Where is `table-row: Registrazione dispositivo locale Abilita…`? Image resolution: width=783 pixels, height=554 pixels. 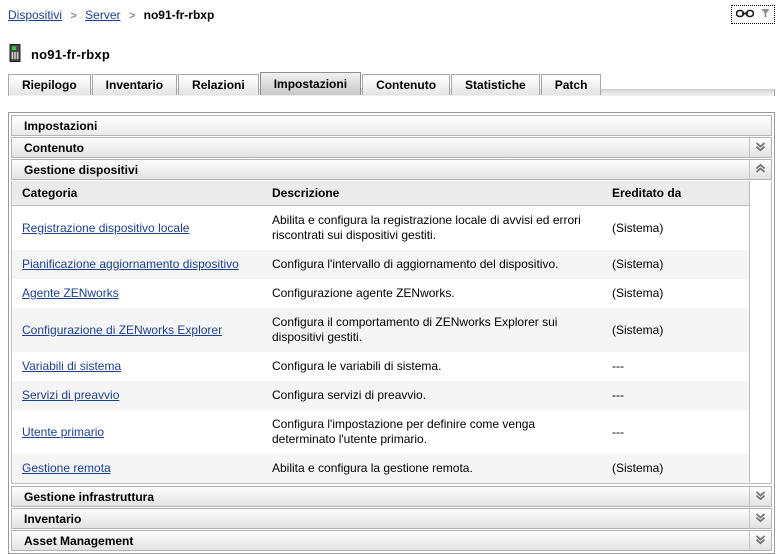
table-row: Registrazione dispositivo locale Abilita… is located at coordinates (380, 228).